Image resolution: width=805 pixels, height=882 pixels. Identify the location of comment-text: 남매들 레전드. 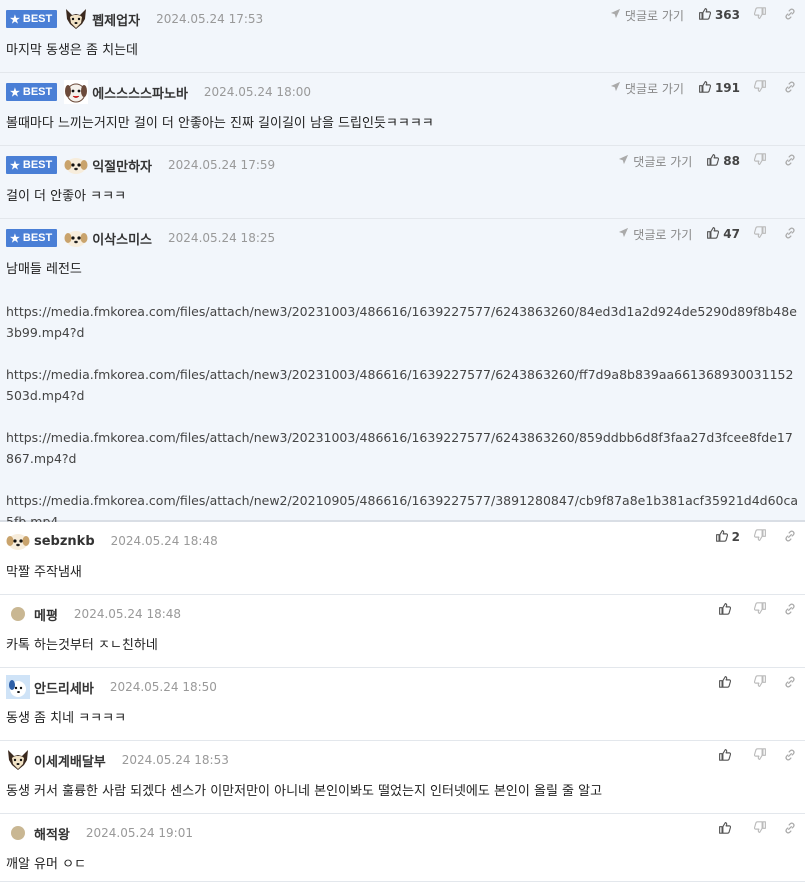
(44, 269).